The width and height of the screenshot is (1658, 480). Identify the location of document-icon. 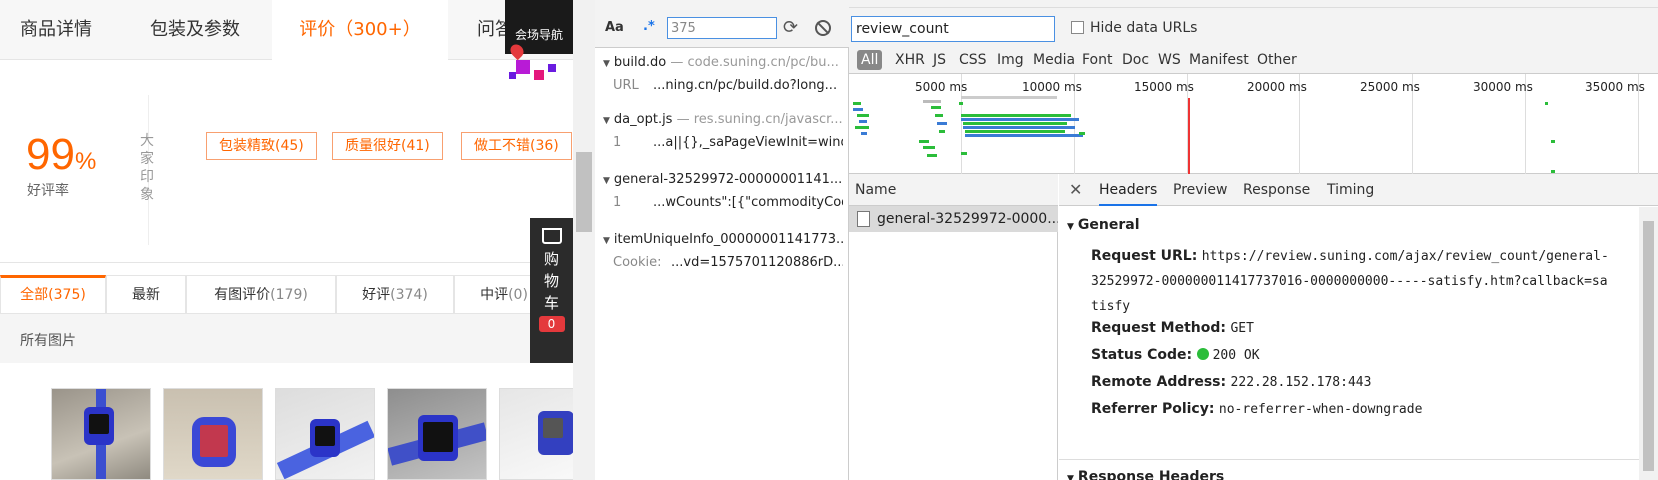
(863, 219).